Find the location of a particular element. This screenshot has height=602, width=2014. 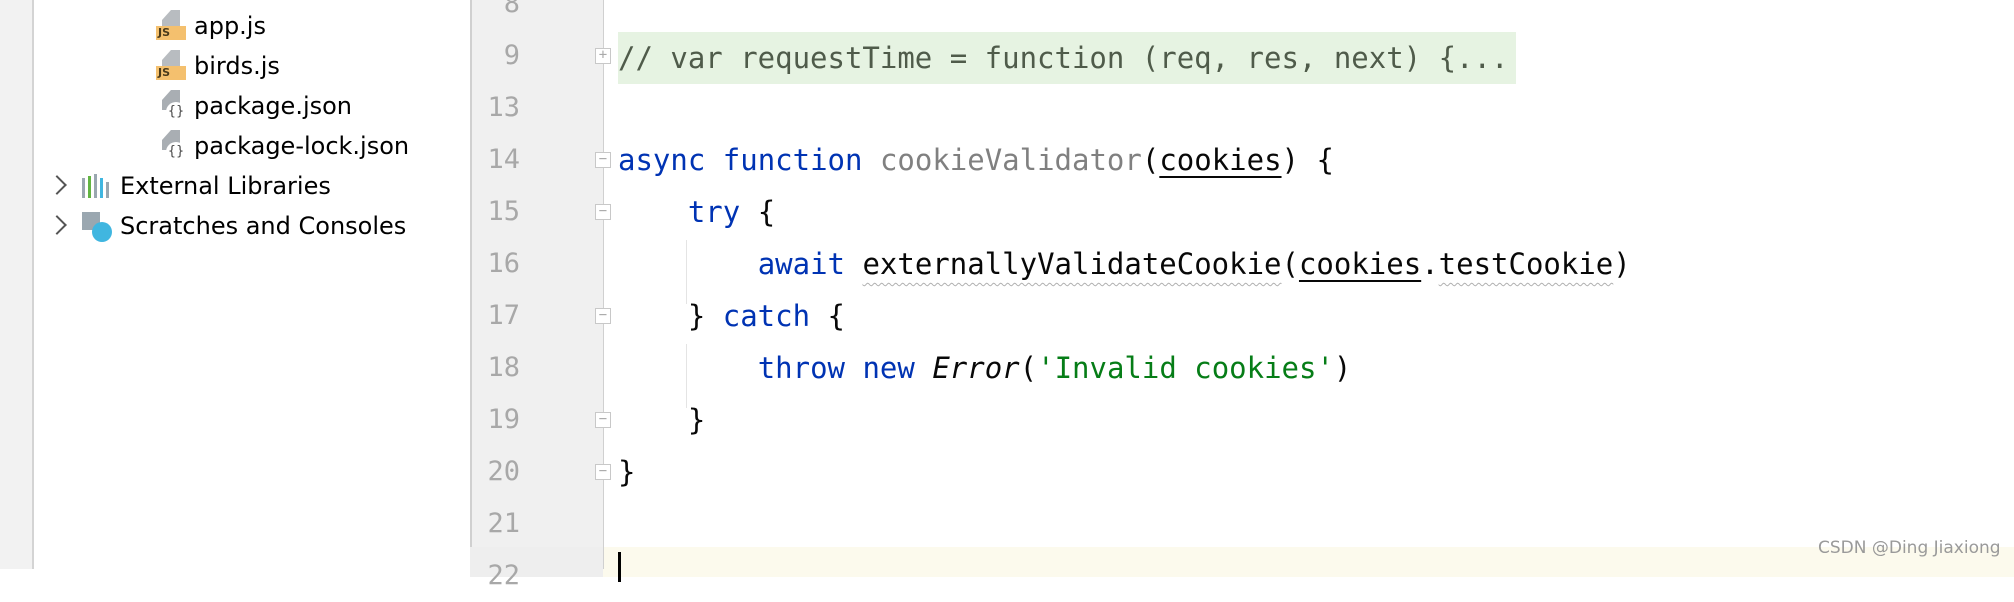

code-token: externallyValidateCookie is located at coordinates (1072, 264).